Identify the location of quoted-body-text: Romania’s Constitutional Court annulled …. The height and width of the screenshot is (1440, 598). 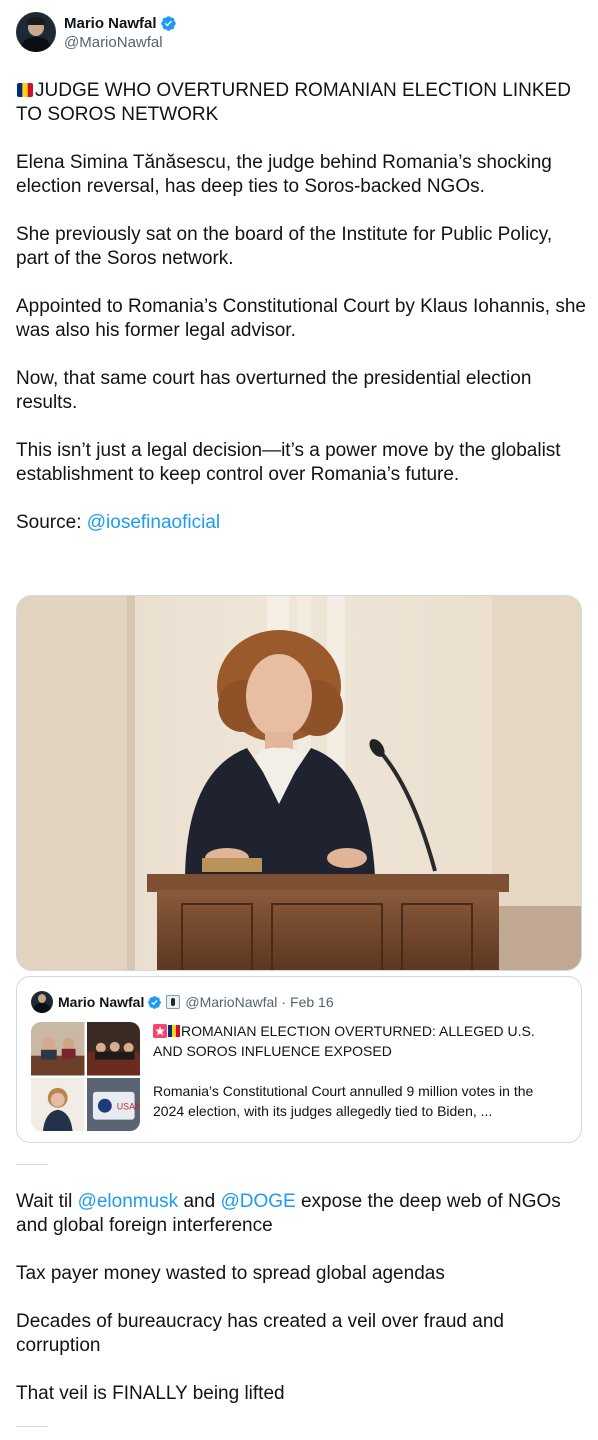
(343, 1101).